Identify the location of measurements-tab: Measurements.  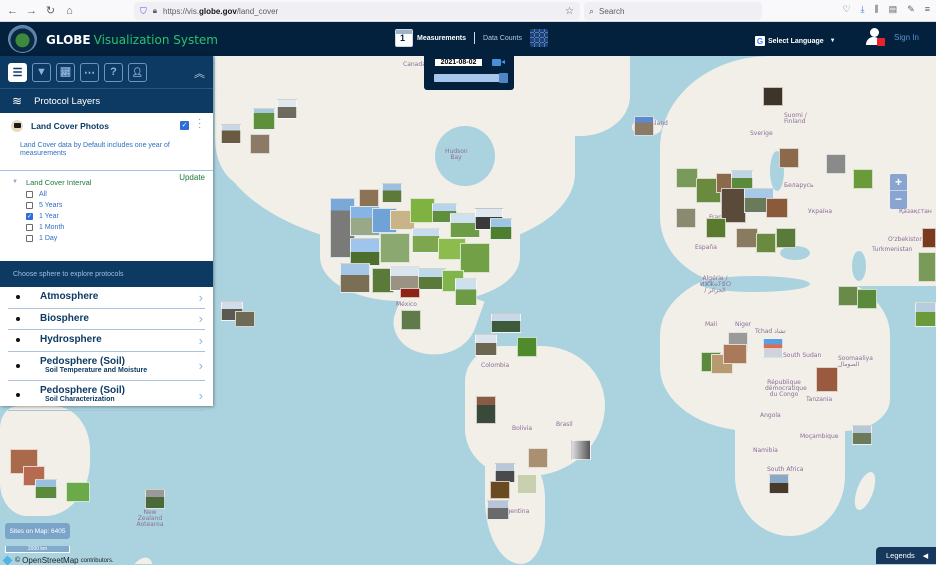
(441, 38).